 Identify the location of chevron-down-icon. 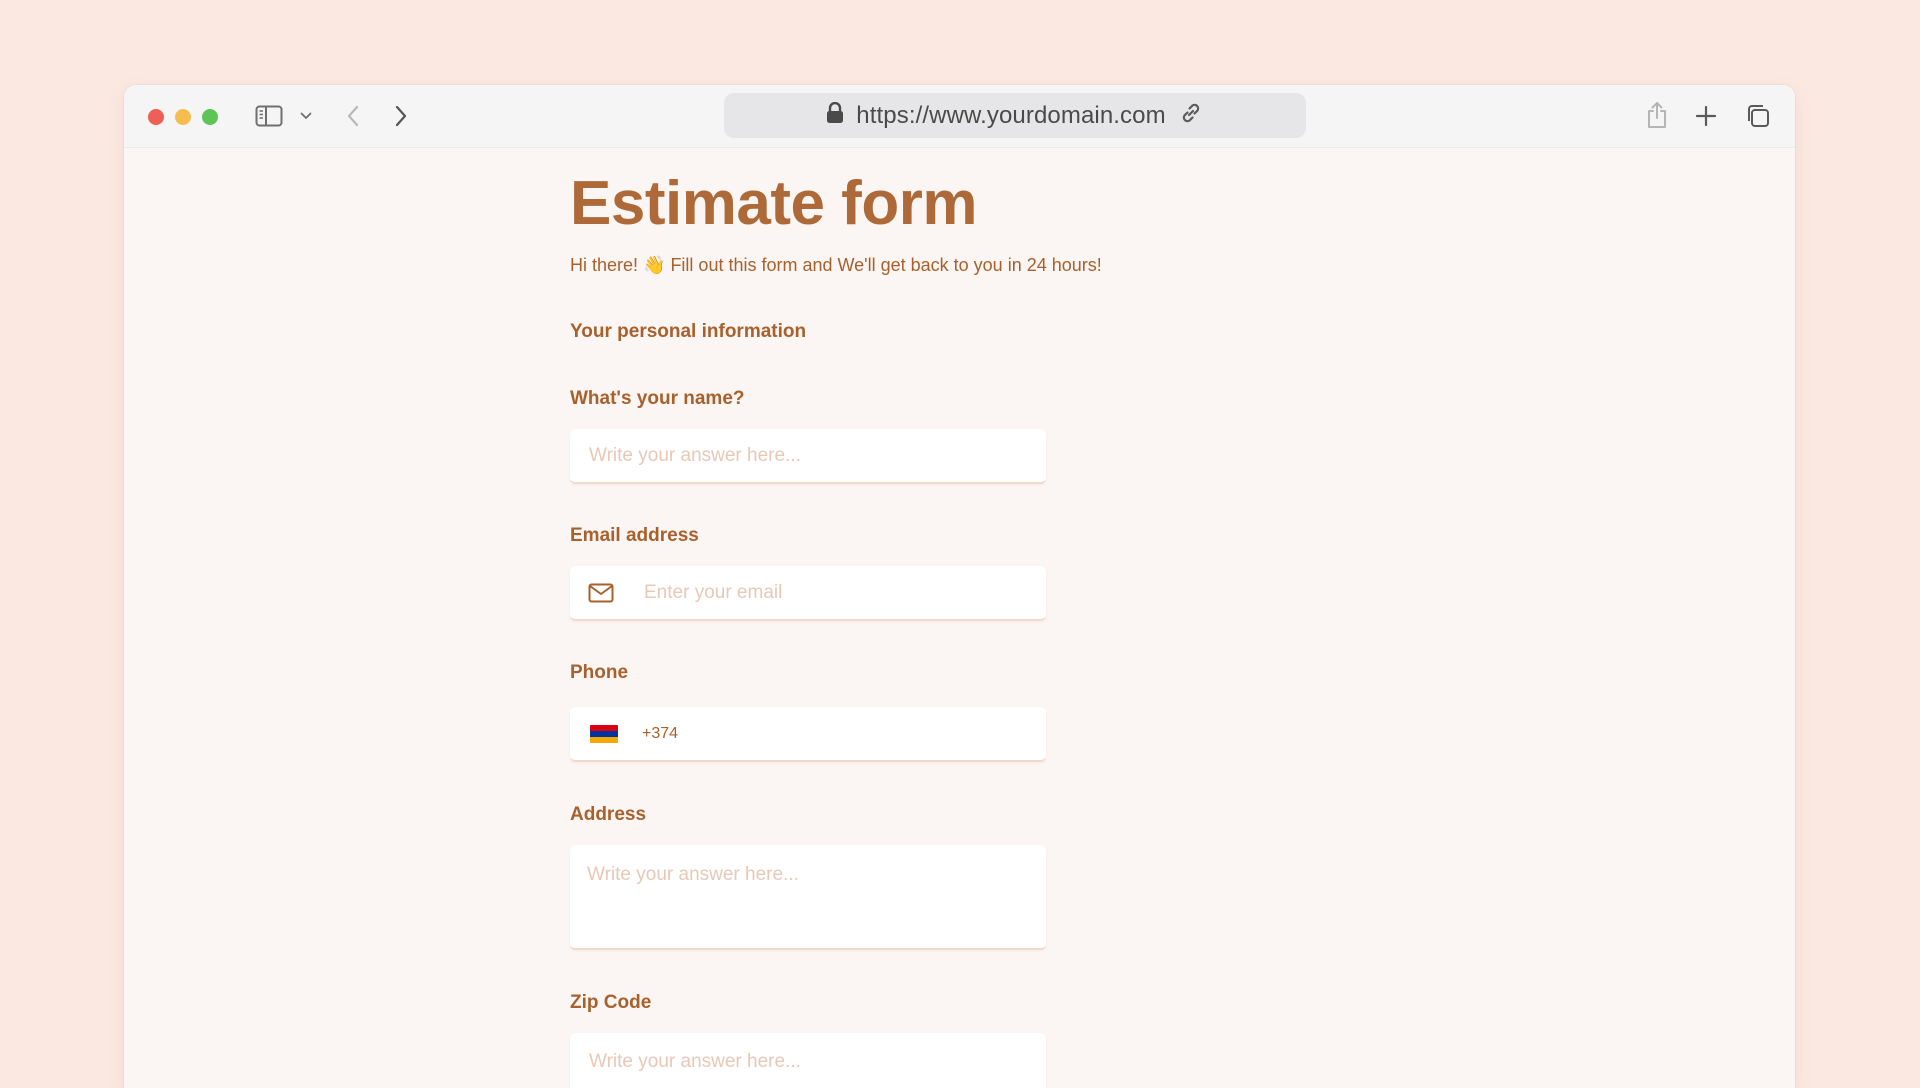
(306, 116).